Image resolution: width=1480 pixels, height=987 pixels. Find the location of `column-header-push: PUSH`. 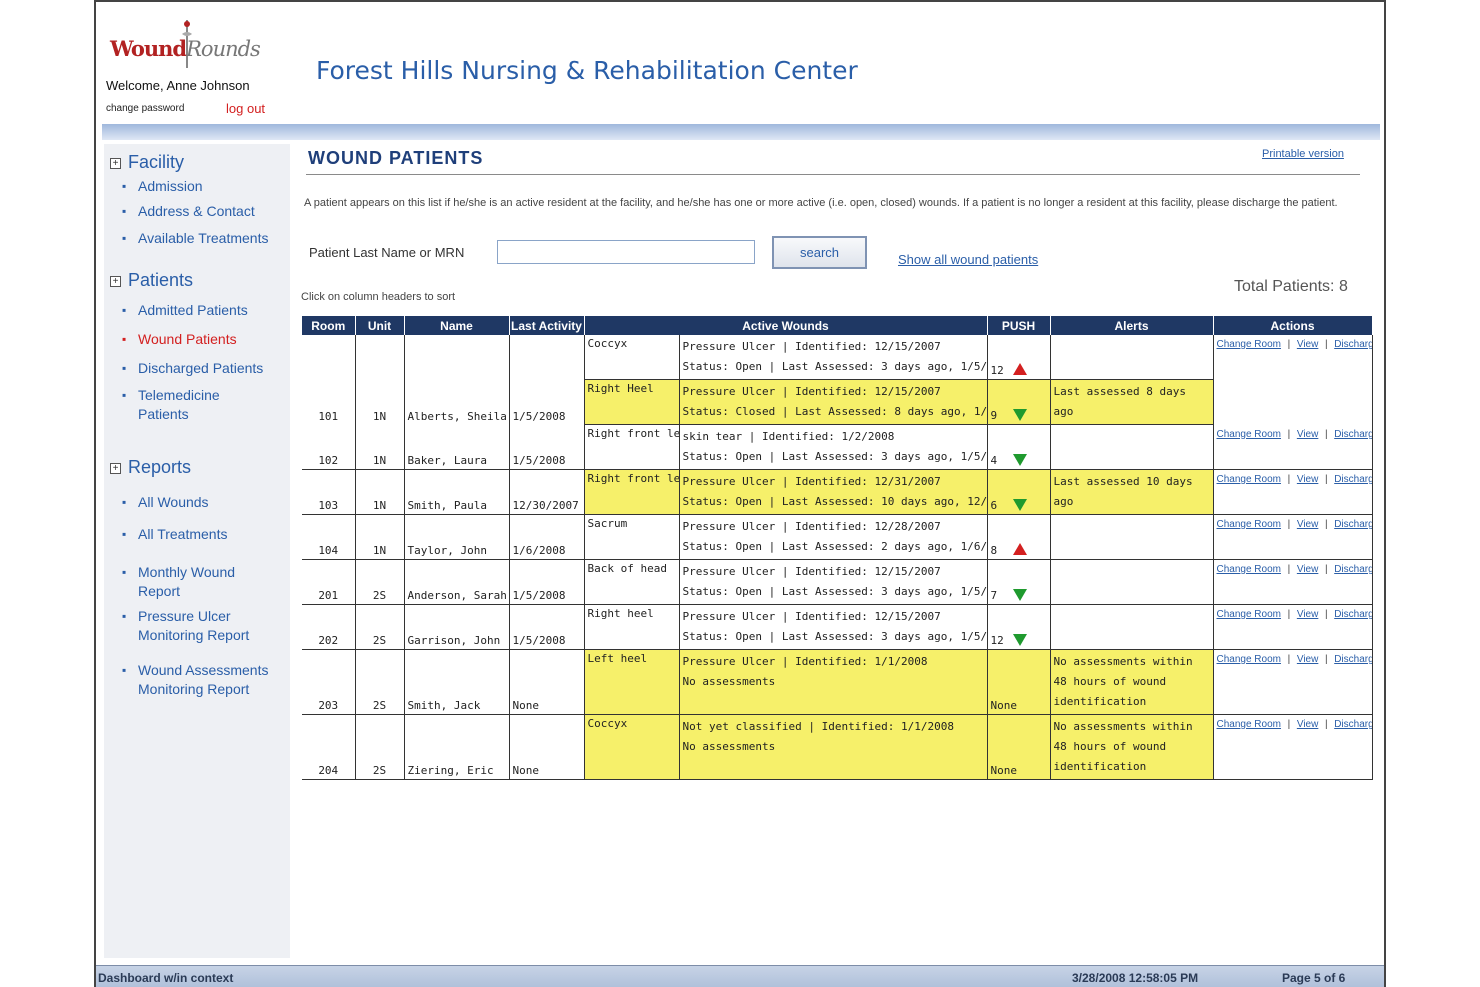

column-header-push: PUSH is located at coordinates (1019, 325).